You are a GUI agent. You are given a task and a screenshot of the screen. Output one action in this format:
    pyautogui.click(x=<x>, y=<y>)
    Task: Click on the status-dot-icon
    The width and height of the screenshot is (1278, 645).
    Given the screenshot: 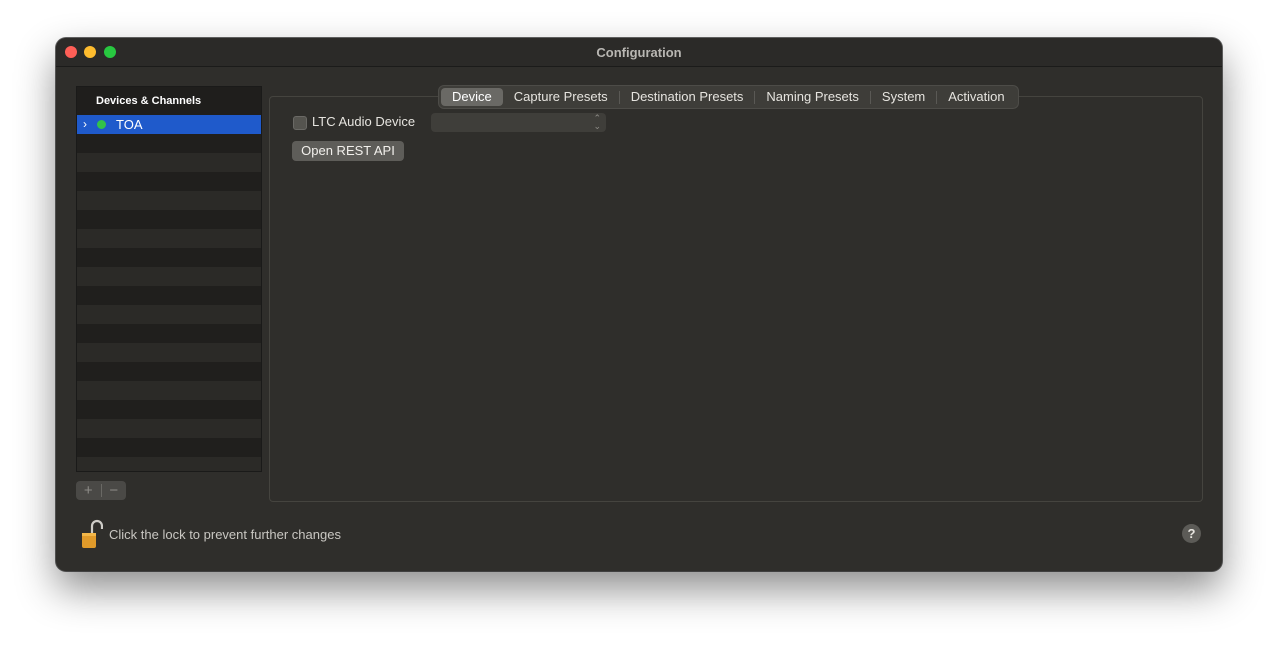 What is the action you would take?
    pyautogui.click(x=101, y=124)
    